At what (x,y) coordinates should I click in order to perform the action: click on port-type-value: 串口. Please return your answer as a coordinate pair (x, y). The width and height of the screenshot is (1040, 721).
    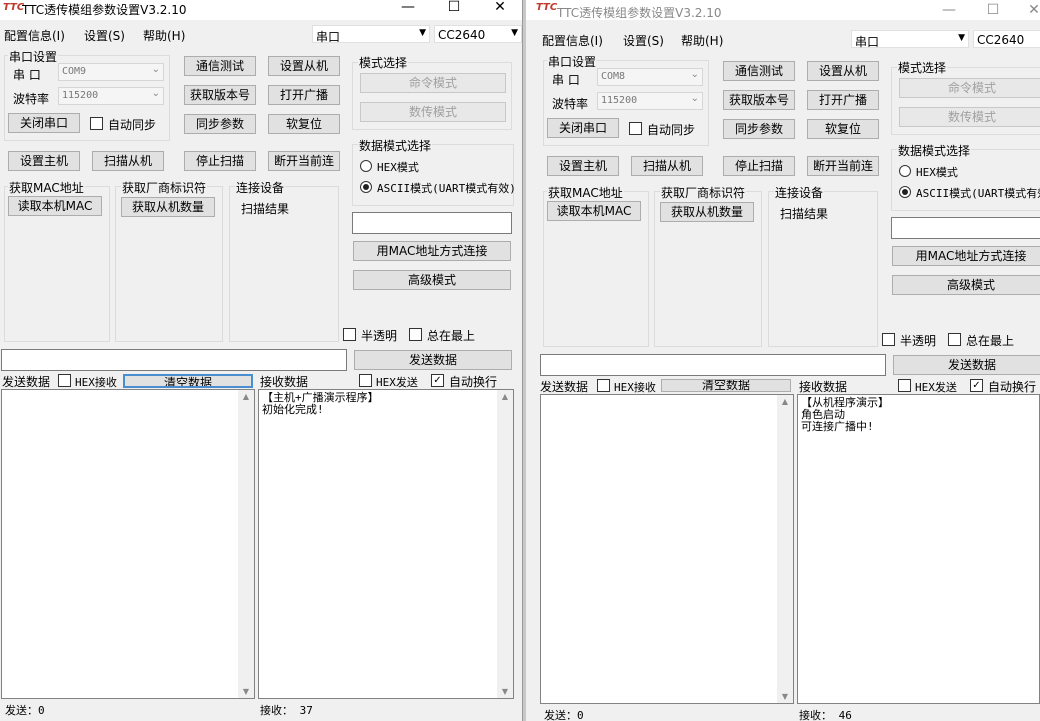
    Looking at the image, I should click on (328, 37).